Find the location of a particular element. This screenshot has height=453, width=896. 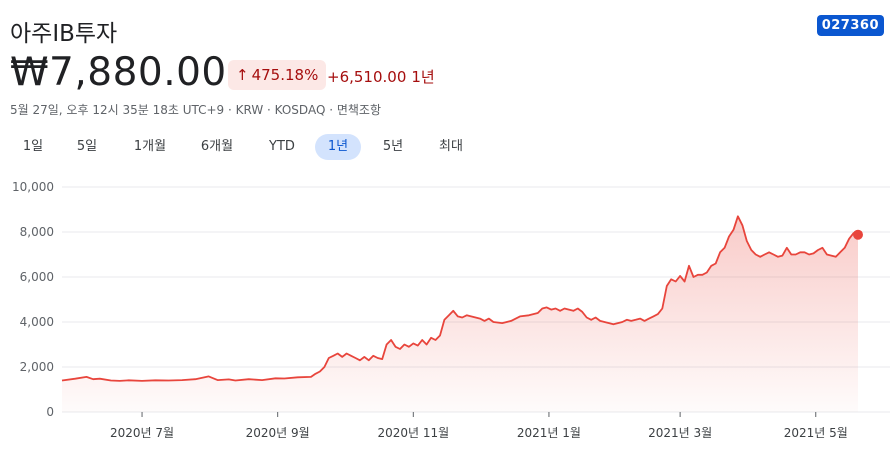

y-tick-label: 10,000 is located at coordinates (33, 187).